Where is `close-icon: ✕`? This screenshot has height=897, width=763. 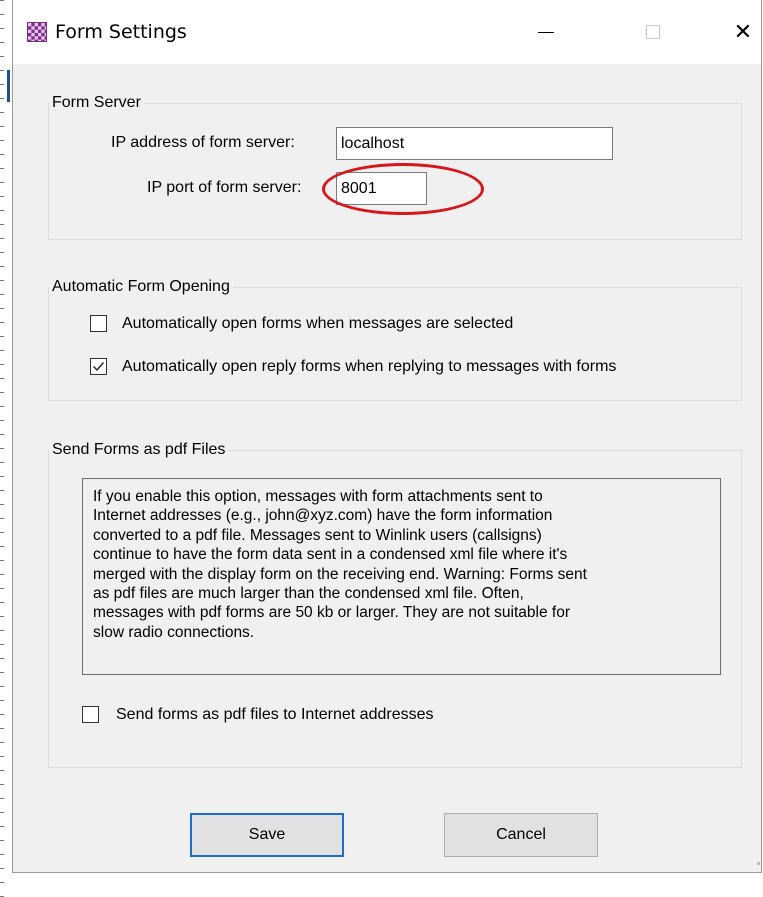
close-icon: ✕ is located at coordinates (743, 32).